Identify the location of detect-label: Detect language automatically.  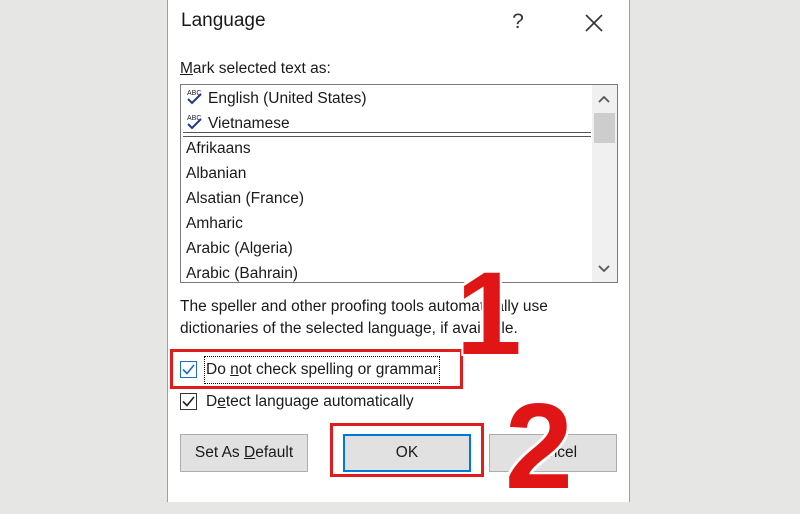
(310, 401).